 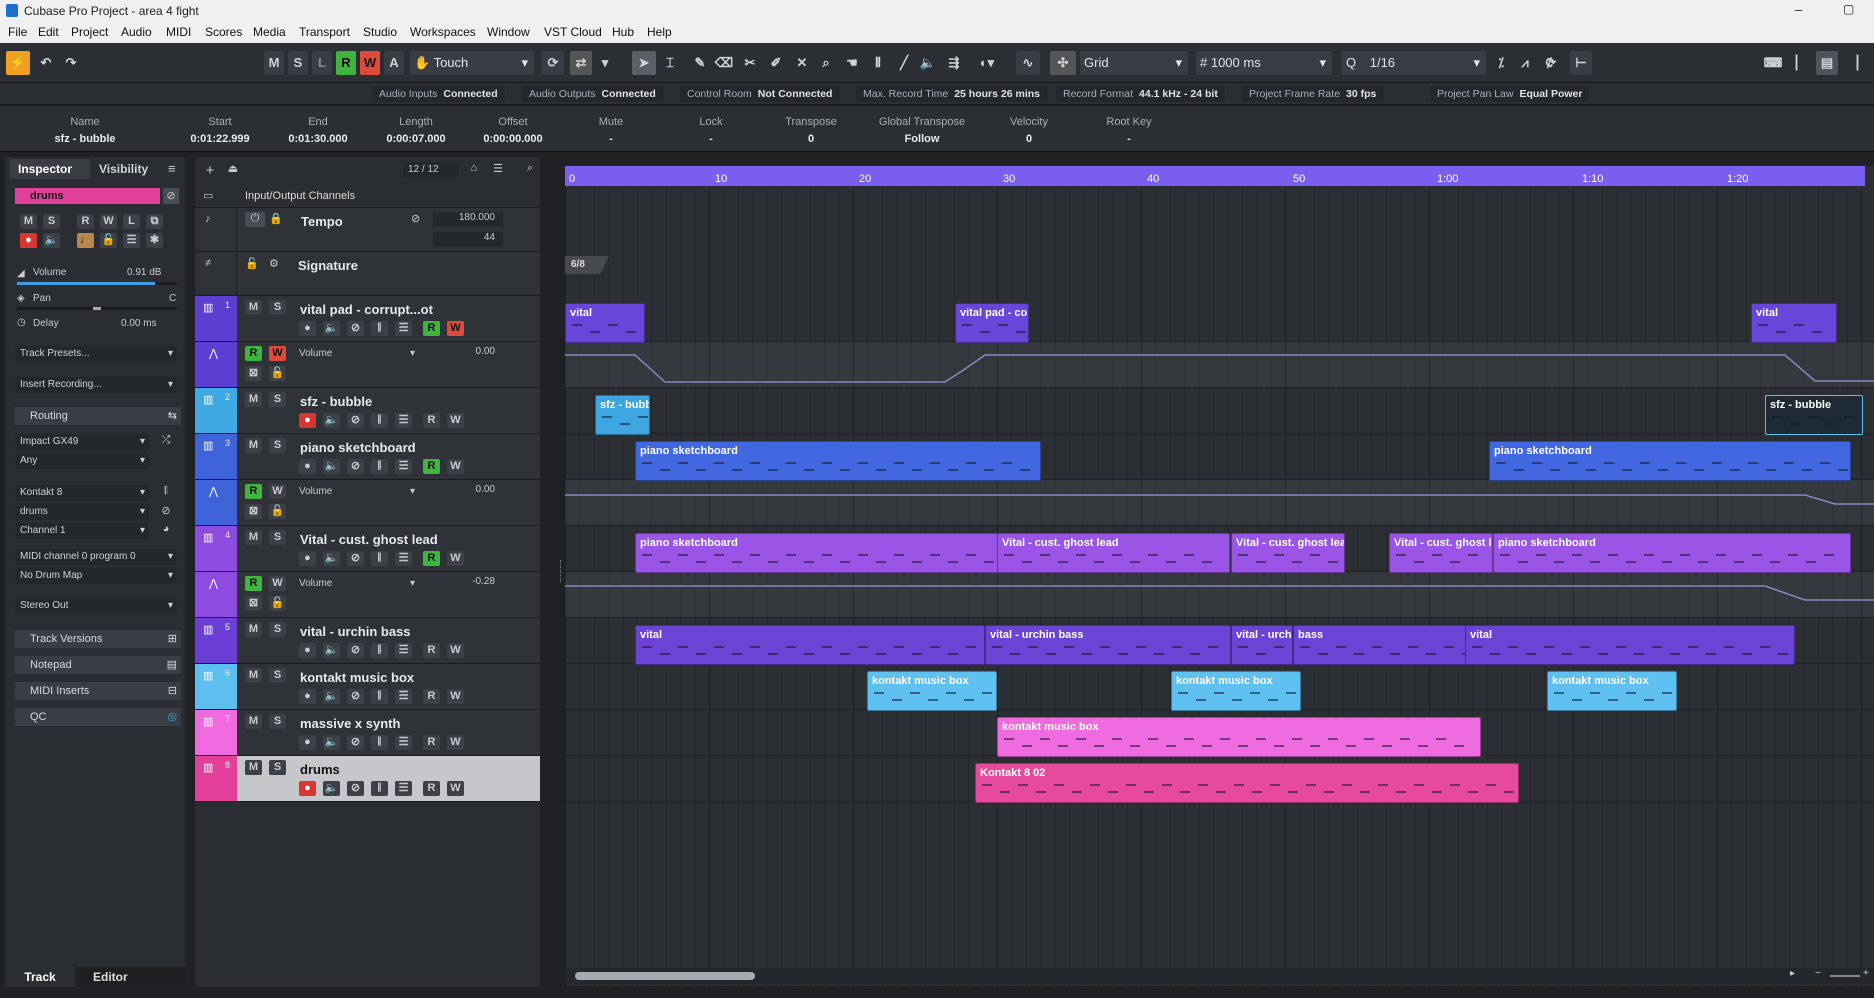 What do you see at coordinates (322, 63) in the screenshot?
I see `listen-button: L` at bounding box center [322, 63].